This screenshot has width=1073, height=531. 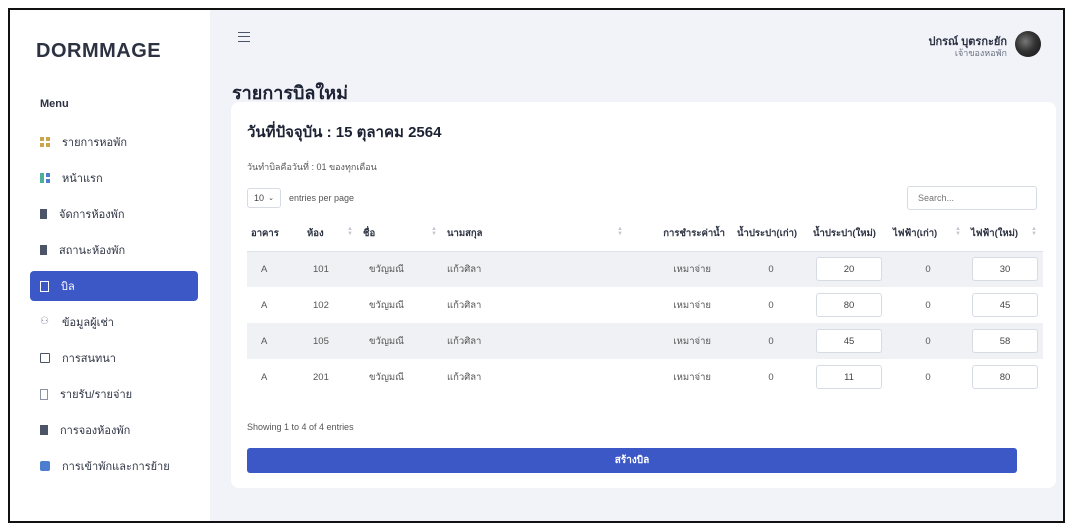 I want to click on sidebar-item-room-status: สถานะห้องพัก, so click(x=110, y=250).